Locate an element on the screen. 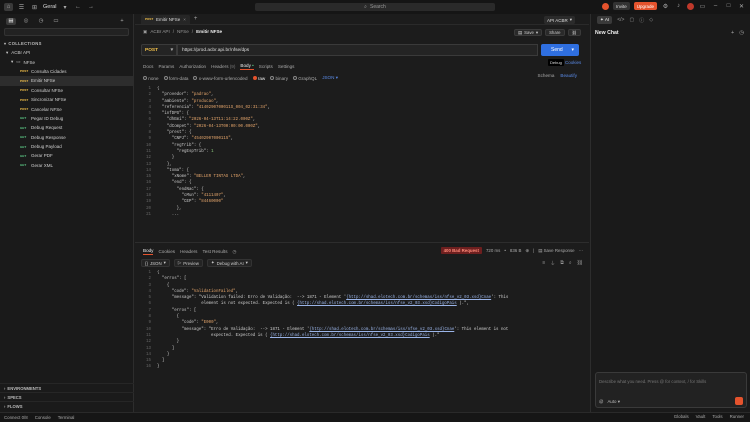 Image resolution: width=750 pixels, height=422 pixels. avatar is located at coordinates (690, 6).